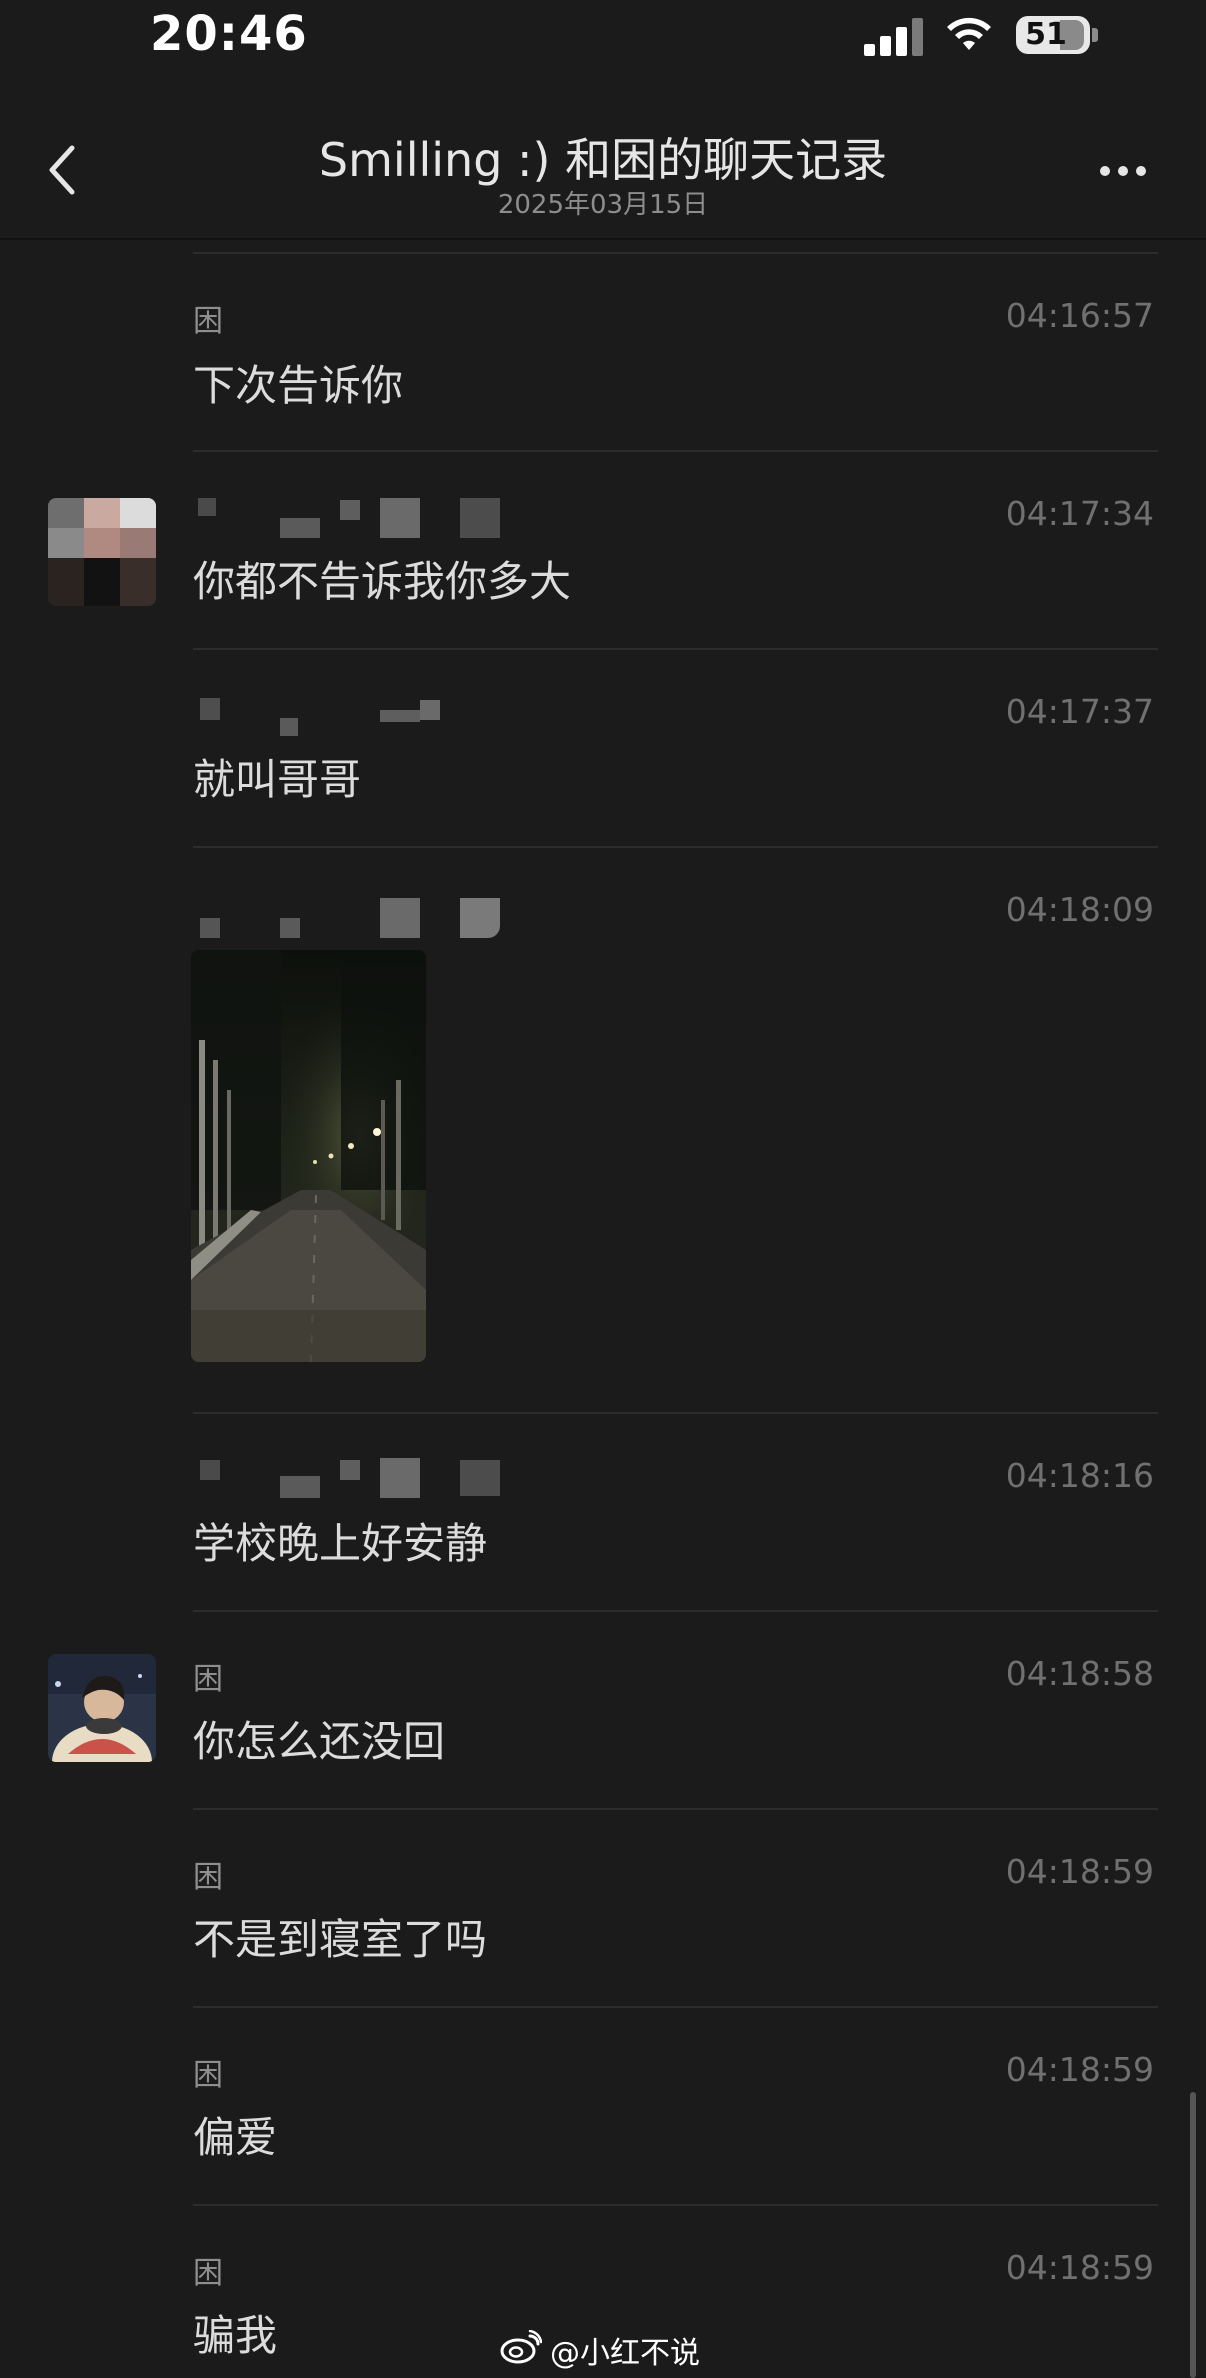  I want to click on scrollbar, so click(1193, 2235).